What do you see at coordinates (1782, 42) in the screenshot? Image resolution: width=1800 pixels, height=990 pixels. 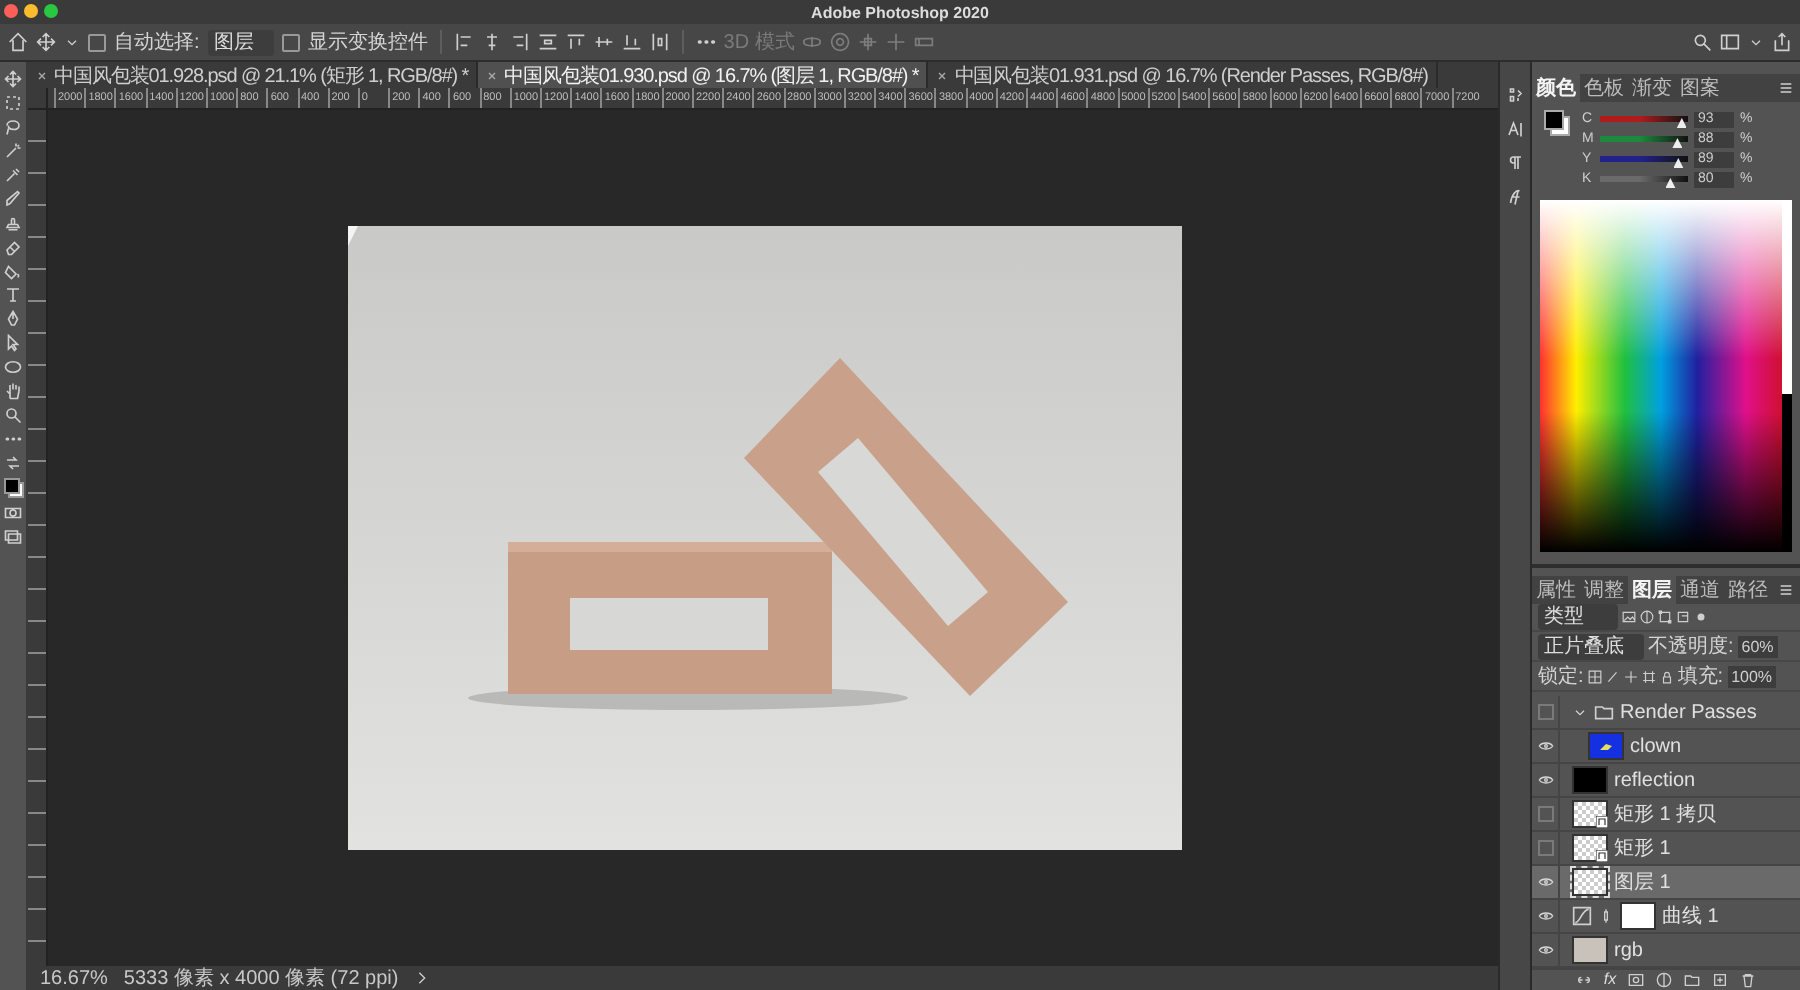 I see `share-icon` at bounding box center [1782, 42].